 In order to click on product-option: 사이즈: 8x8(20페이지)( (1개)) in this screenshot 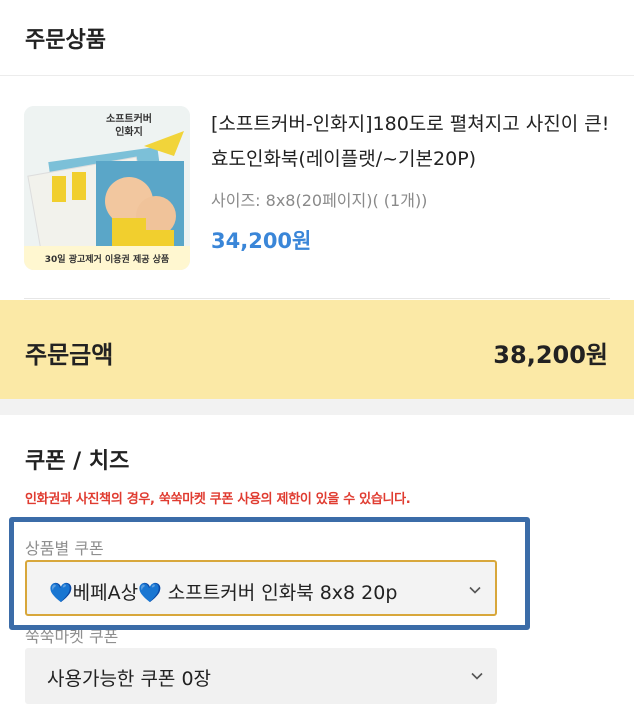, I will do `click(319, 200)`.